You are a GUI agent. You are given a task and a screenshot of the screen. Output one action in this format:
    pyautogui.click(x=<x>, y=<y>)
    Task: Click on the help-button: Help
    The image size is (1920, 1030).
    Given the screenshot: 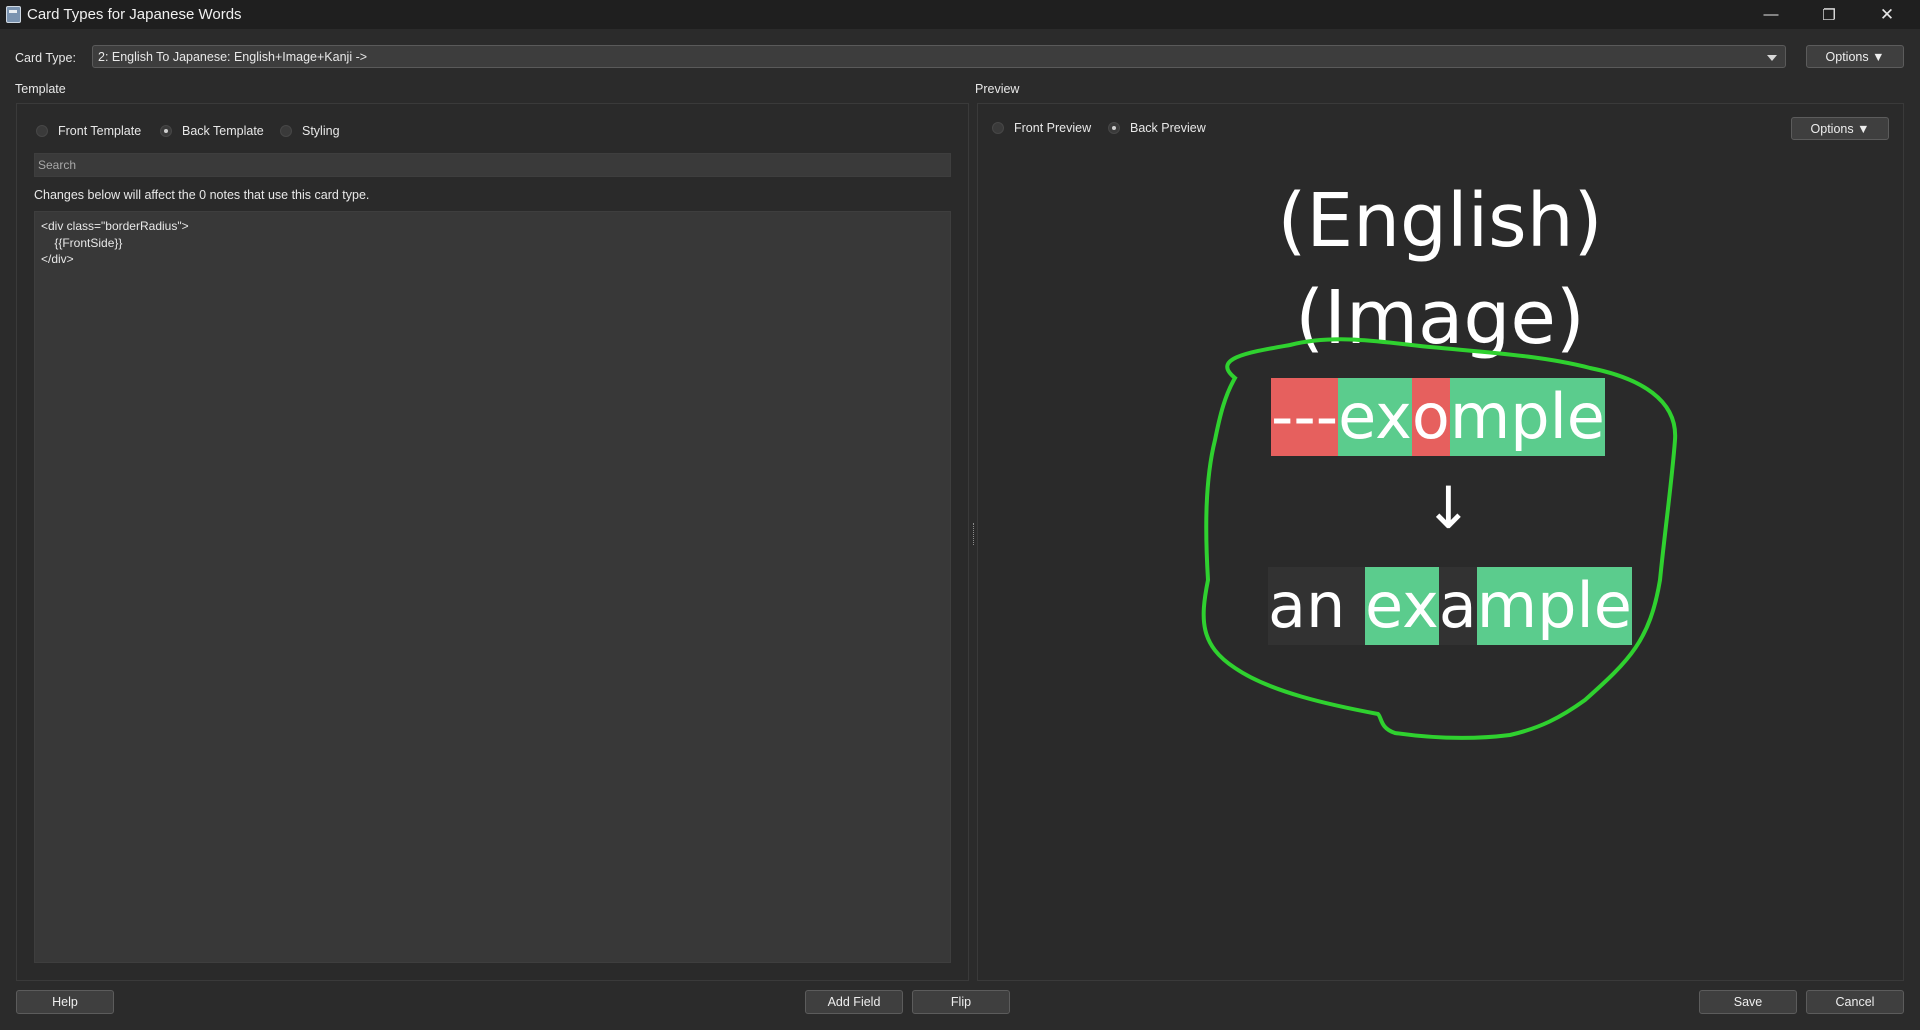 What is the action you would take?
    pyautogui.click(x=65, y=1002)
    